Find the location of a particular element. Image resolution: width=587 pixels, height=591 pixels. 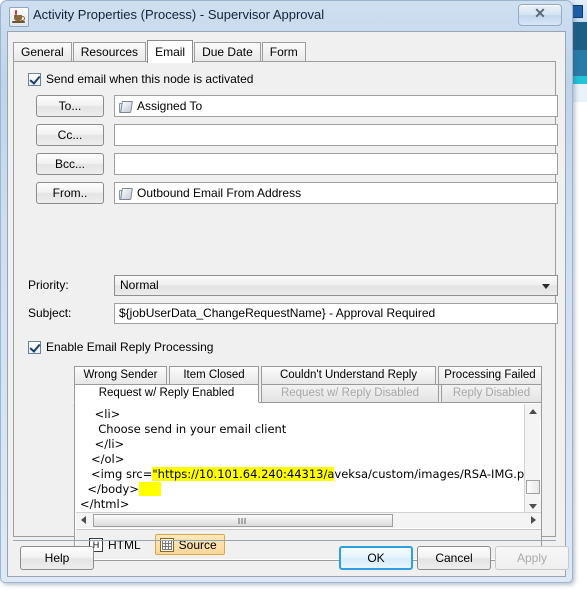

scroll-up-button is located at coordinates (533, 411).